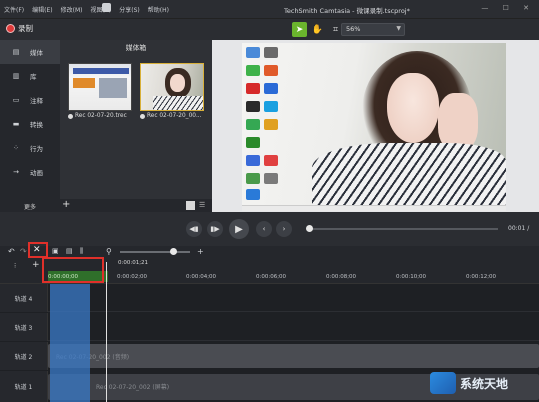 Image resolution: width=539 pixels, height=402 pixels. What do you see at coordinates (403, 229) in the screenshot?
I see `scrub-bar` at bounding box center [403, 229].